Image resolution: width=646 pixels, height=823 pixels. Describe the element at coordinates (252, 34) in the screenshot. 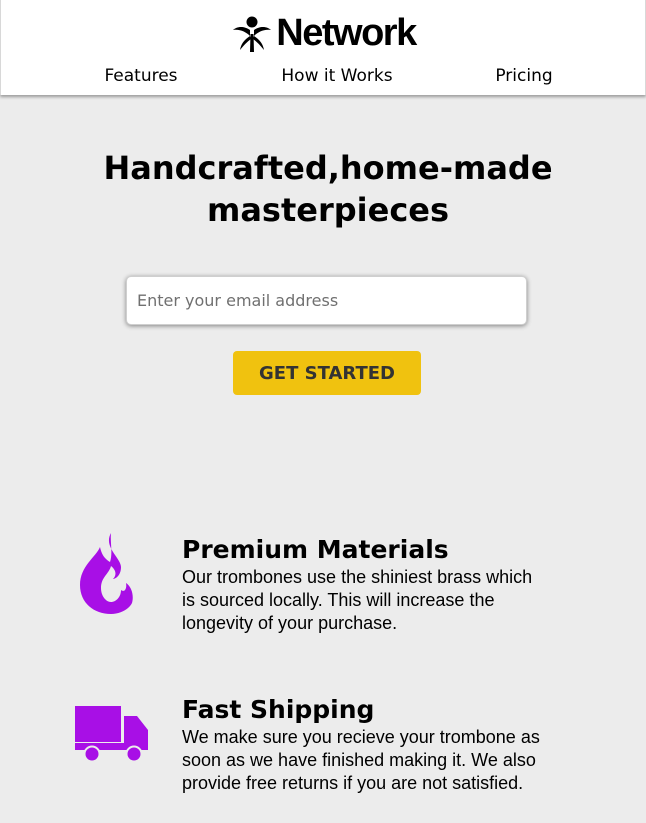

I see `logo-mark-icon` at that location.